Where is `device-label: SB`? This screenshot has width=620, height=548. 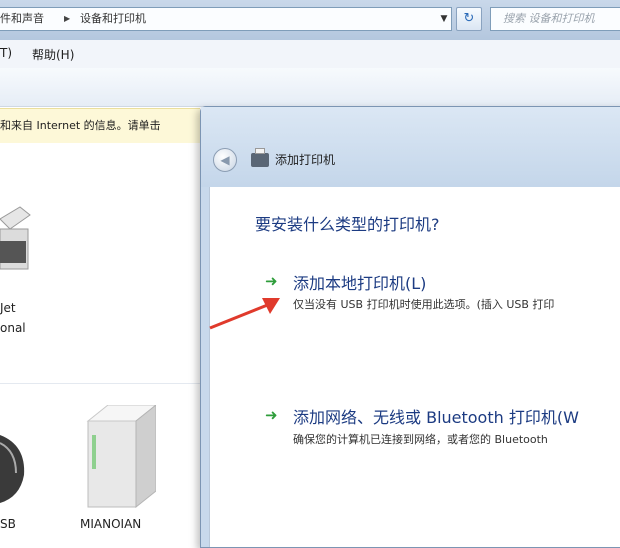 device-label: SB is located at coordinates (8, 524).